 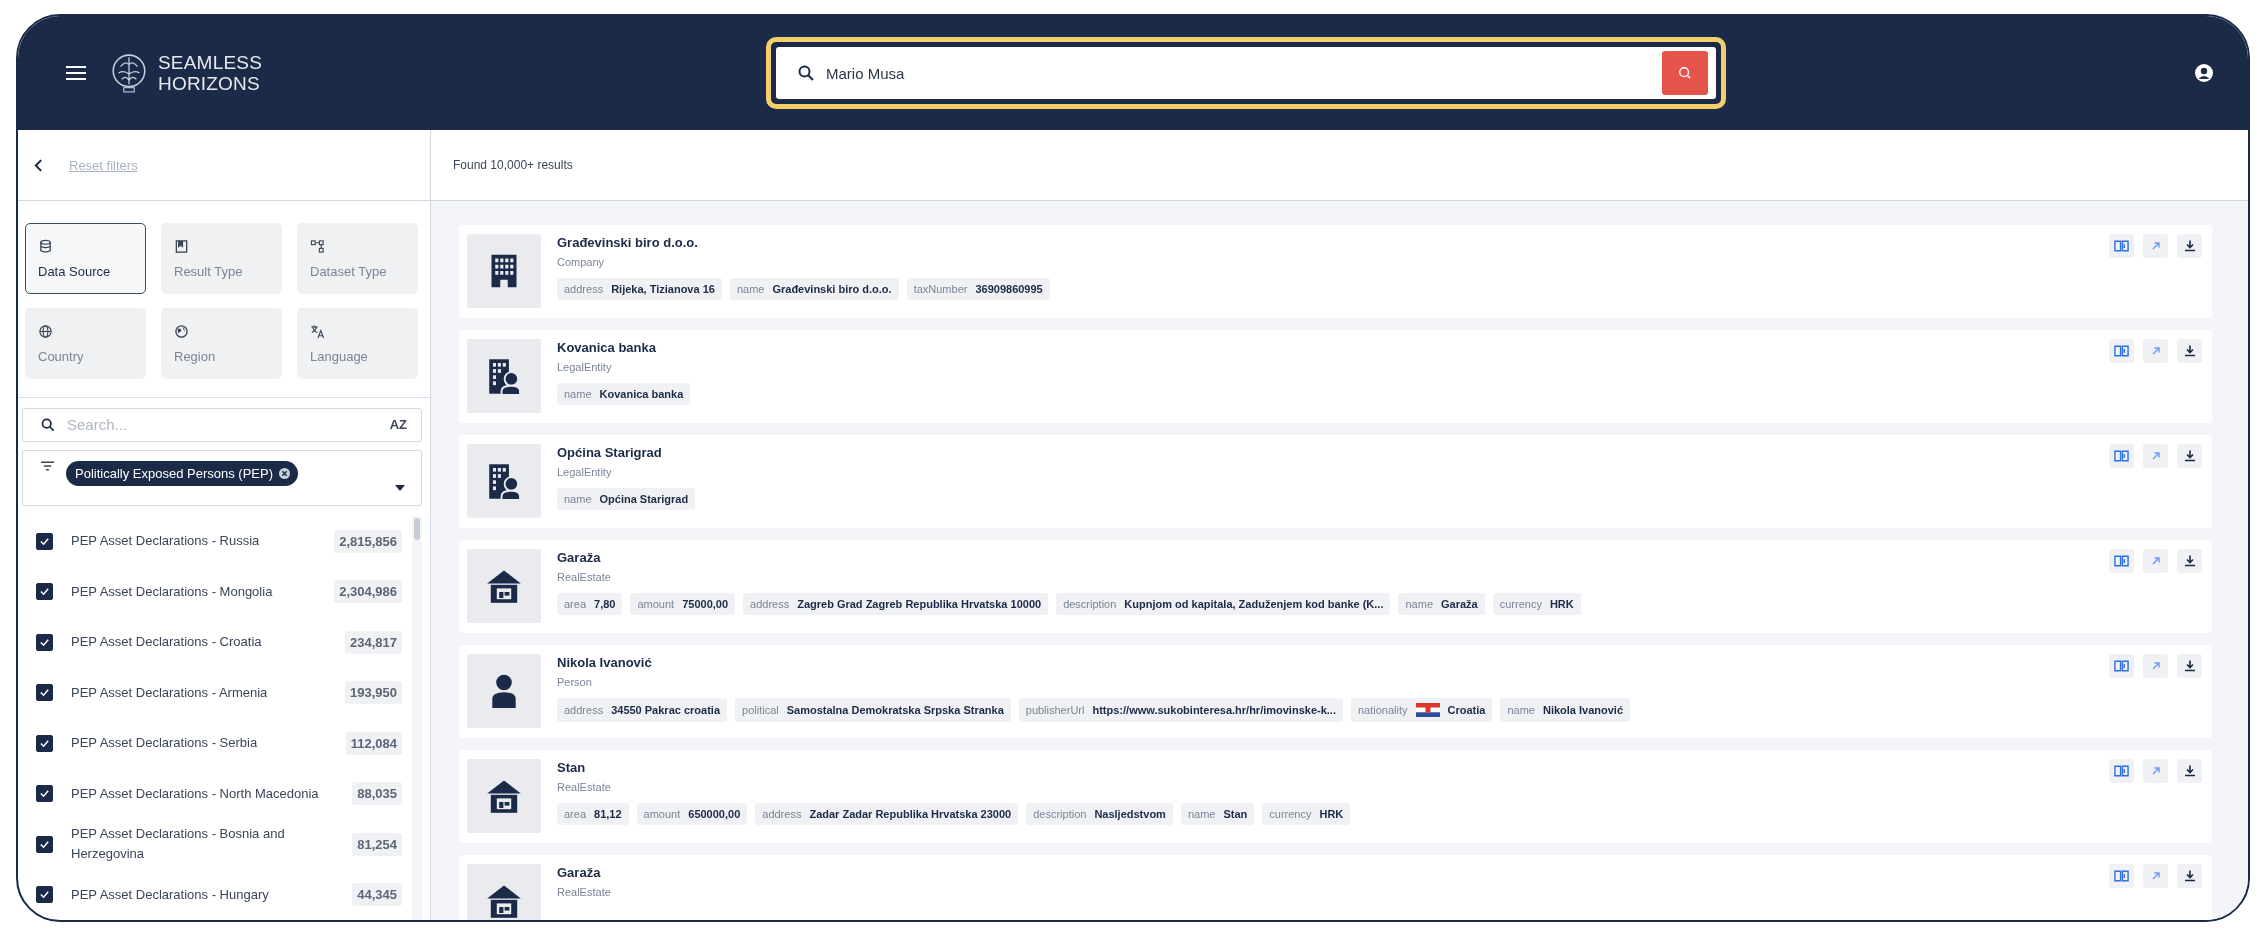 What do you see at coordinates (48, 424) in the screenshot?
I see `search-icon` at bounding box center [48, 424].